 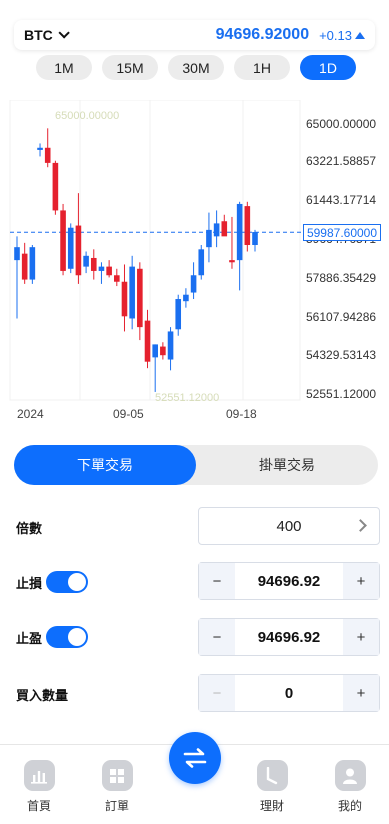 I want to click on symbol-selector: BTC, so click(x=47, y=35).